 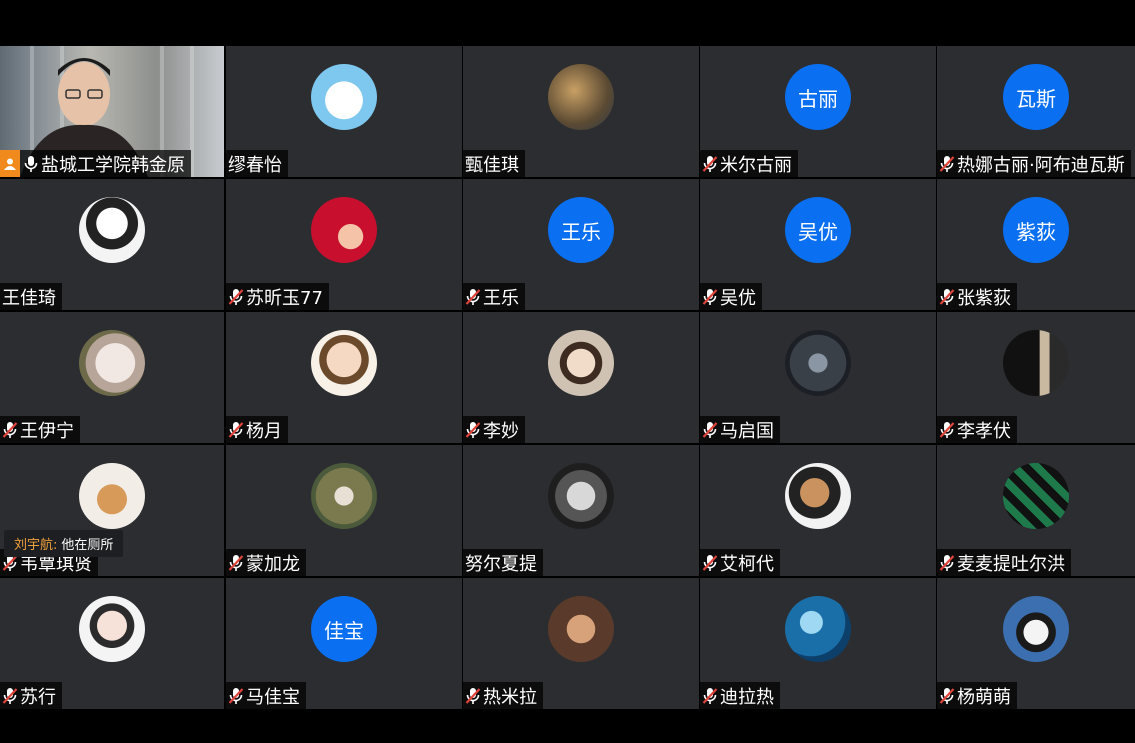 I want to click on participant-name-bar: 王乐, so click(x=494, y=296).